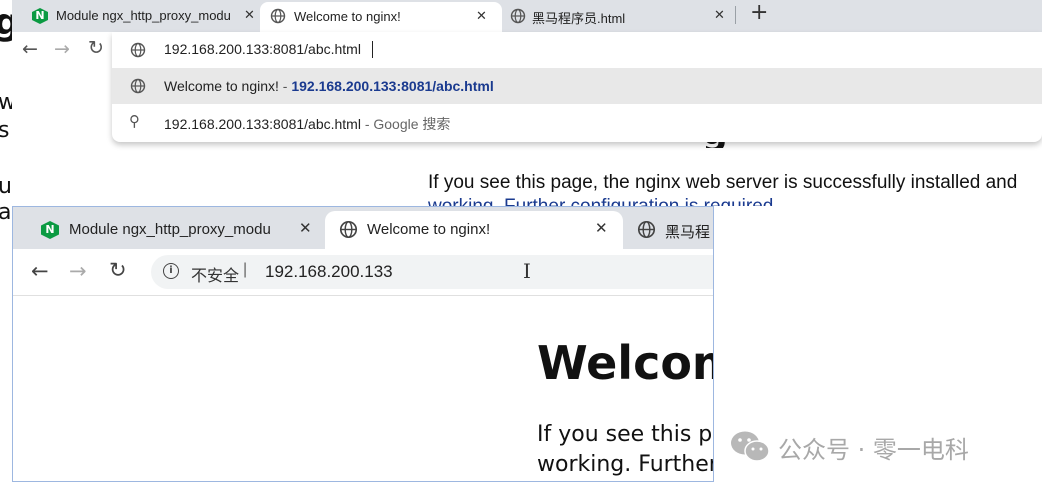 Image resolution: width=1042 pixels, height=488 pixels. Describe the element at coordinates (688, 232) in the screenshot. I see `tab-title: 黑马程` at that location.